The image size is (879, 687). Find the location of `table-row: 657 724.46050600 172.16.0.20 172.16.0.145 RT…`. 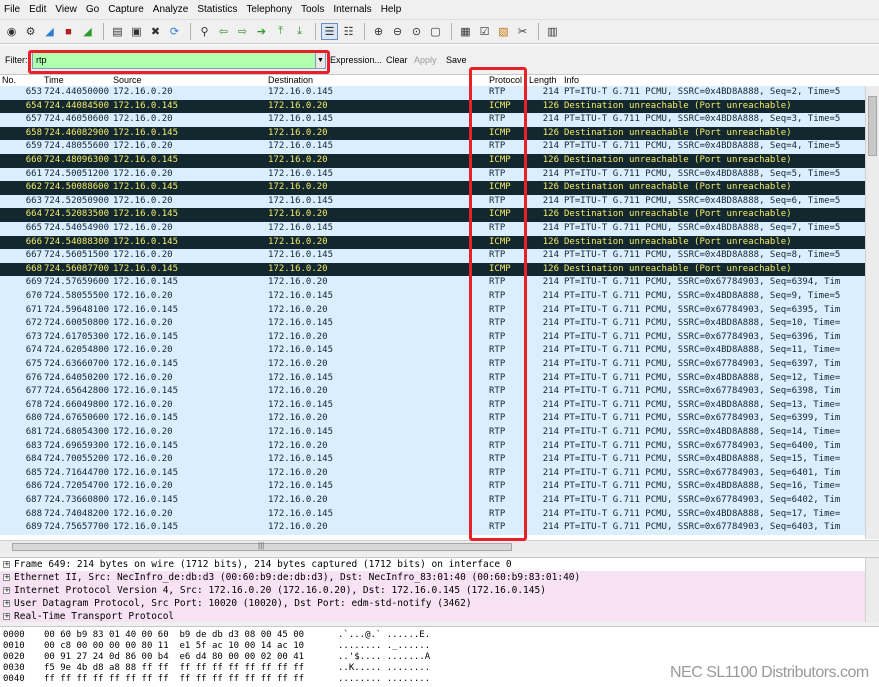

table-row: 657 724.46050600 172.16.0.20 172.16.0.145 RT… is located at coordinates (432, 120).